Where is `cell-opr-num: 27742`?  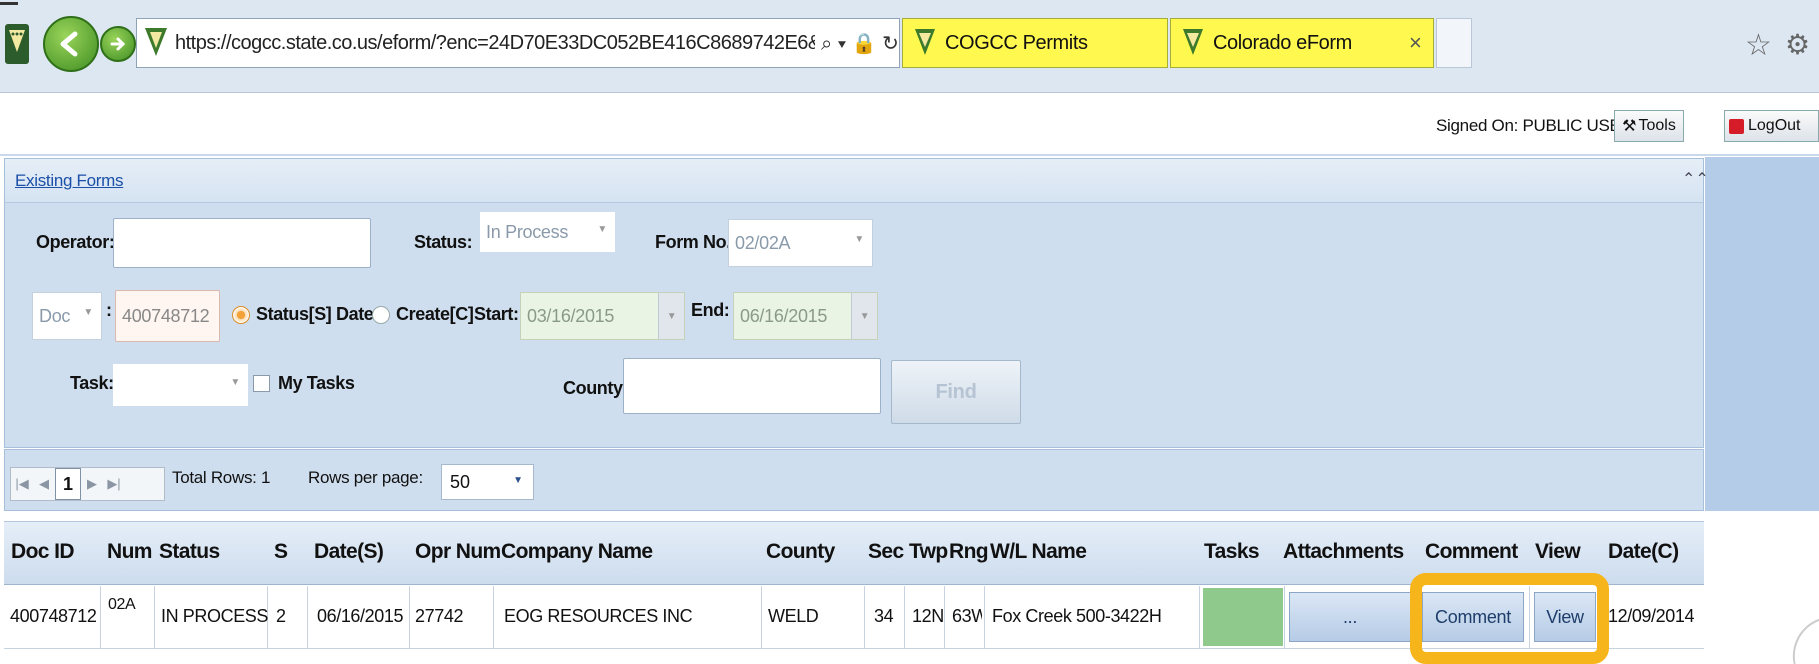 cell-opr-num: 27742 is located at coordinates (439, 616).